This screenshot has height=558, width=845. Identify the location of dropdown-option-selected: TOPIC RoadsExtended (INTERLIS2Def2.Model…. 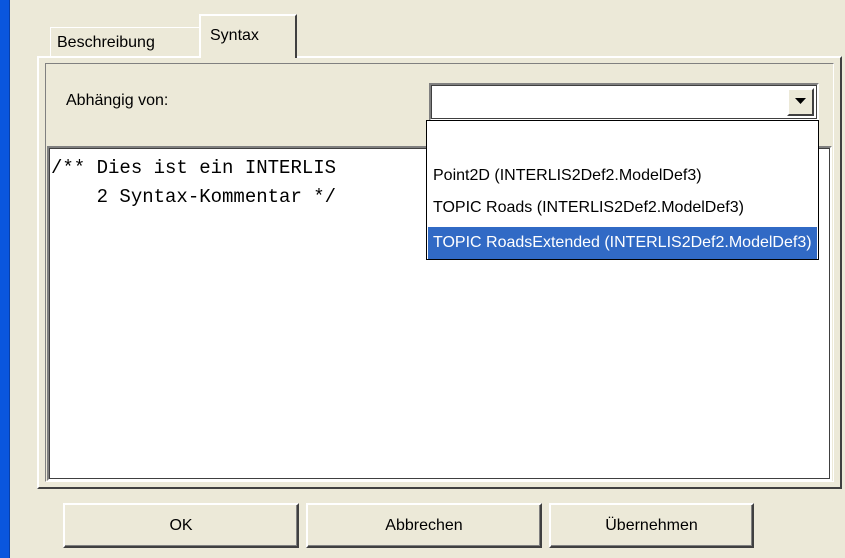
(622, 243).